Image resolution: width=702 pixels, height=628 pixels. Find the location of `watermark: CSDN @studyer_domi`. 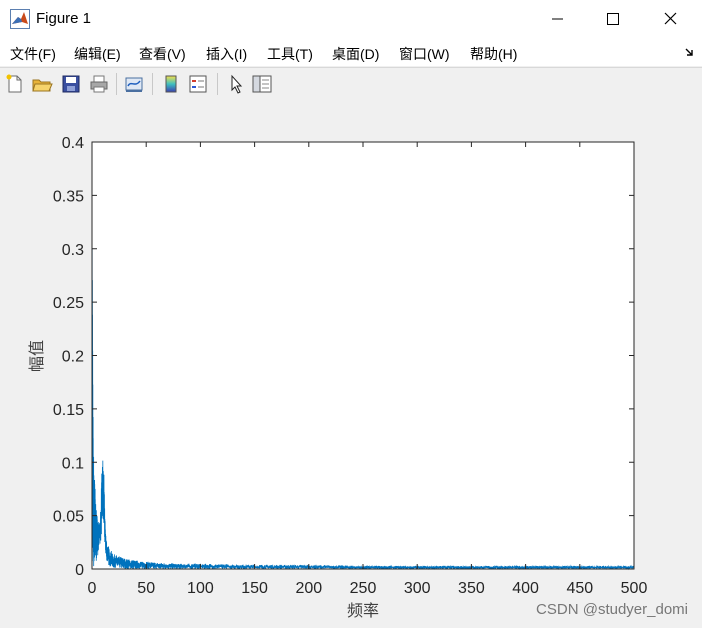

watermark: CSDN @studyer_domi is located at coordinates (612, 609).